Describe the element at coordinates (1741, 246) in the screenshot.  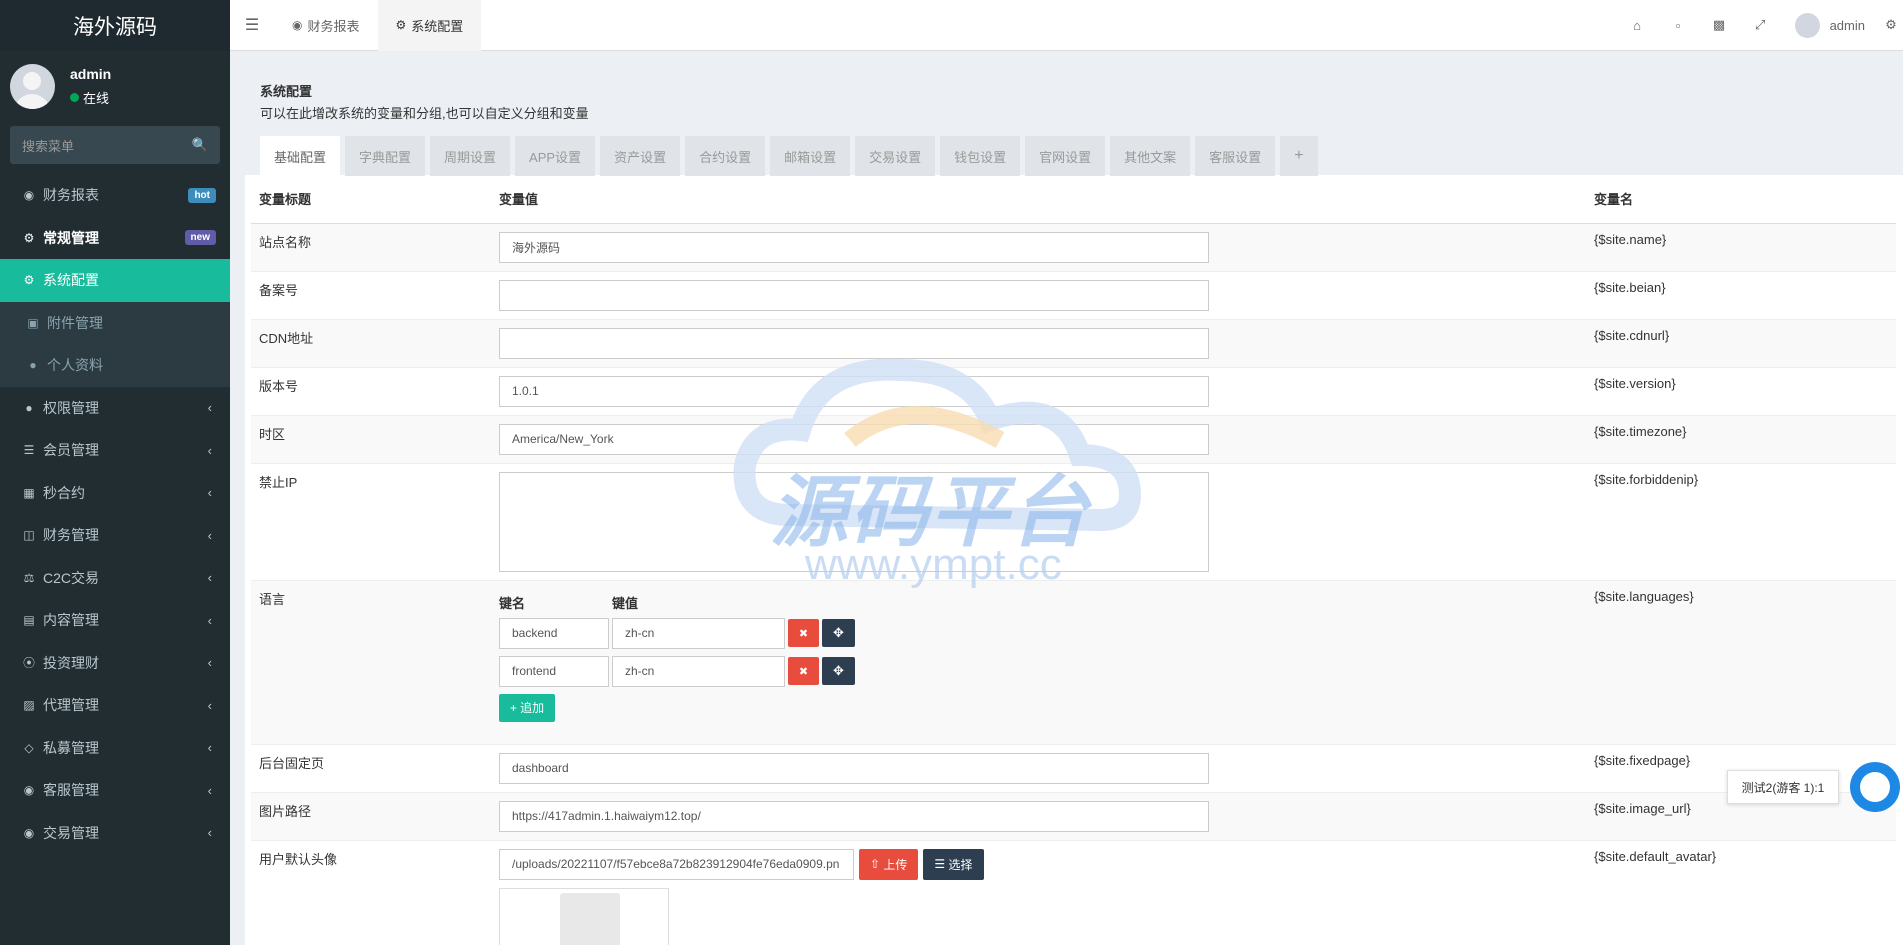
I see `row-var: {$site.name}` at that location.